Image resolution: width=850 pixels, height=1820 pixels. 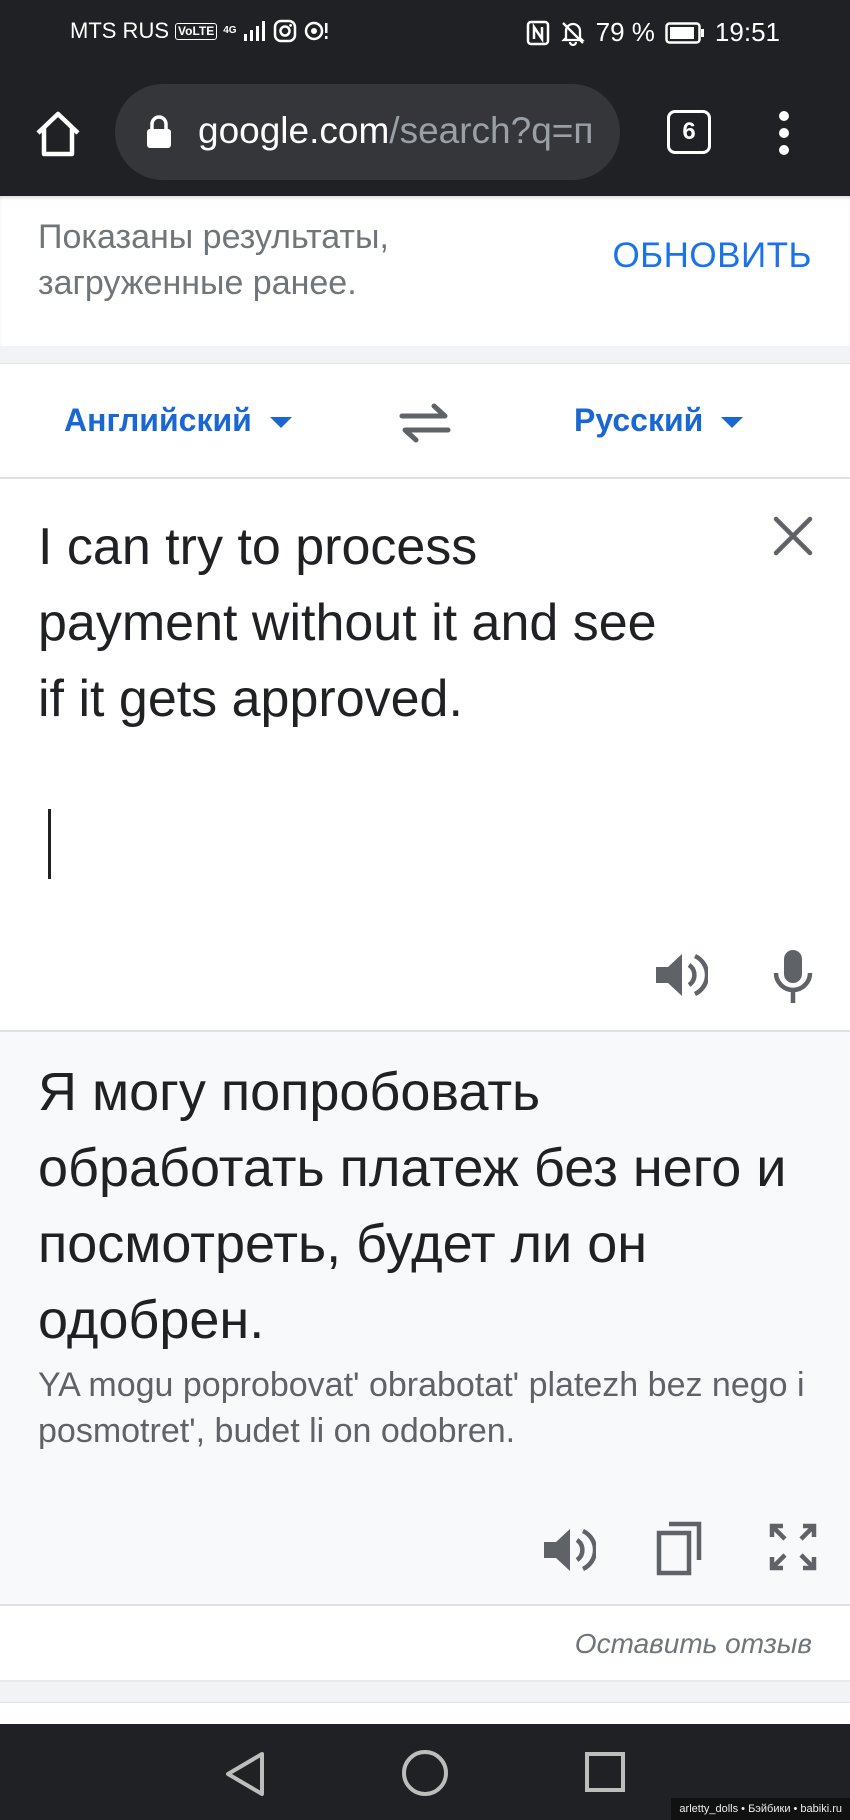 I want to click on battery-icon, so click(x=684, y=32).